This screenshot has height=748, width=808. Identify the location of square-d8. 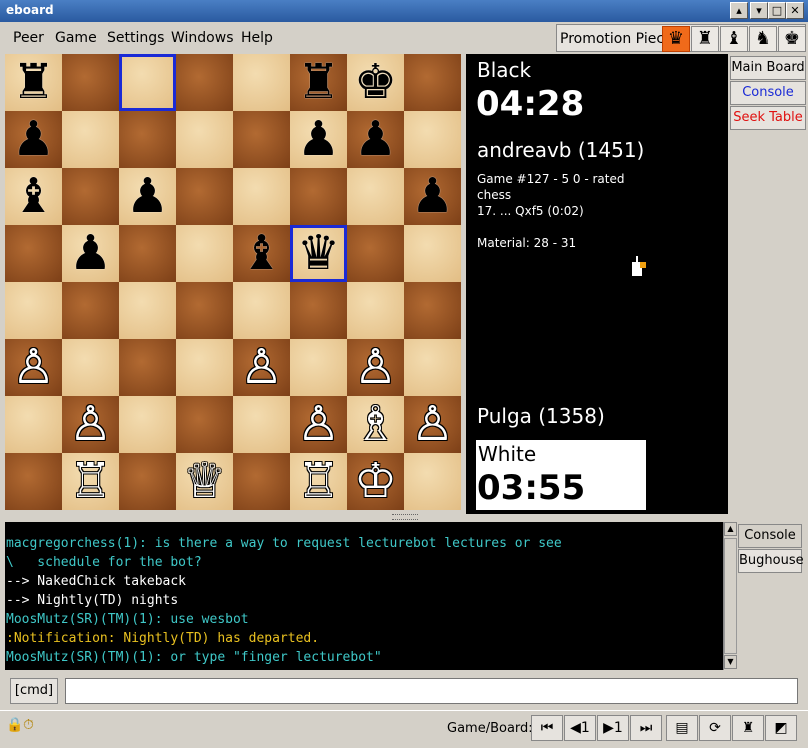
(204, 82).